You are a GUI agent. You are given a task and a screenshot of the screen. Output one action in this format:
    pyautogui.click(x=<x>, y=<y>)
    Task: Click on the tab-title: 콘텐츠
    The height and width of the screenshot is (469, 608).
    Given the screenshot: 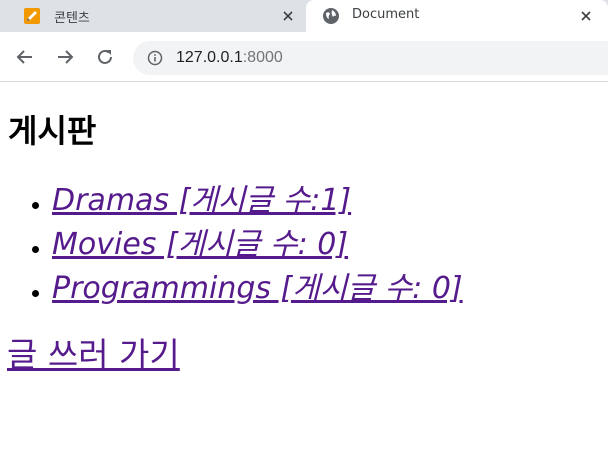 What is the action you would take?
    pyautogui.click(x=72, y=18)
    